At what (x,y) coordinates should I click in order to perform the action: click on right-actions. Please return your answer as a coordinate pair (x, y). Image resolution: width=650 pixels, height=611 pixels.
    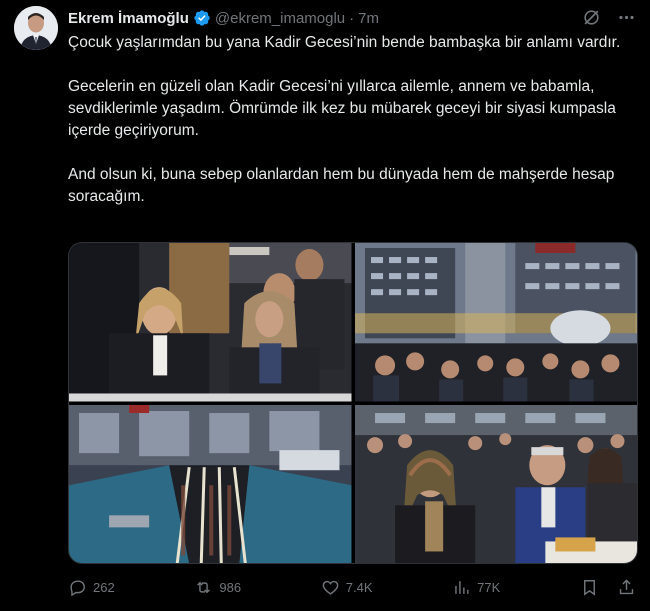
    Looking at the image, I should click on (608, 587).